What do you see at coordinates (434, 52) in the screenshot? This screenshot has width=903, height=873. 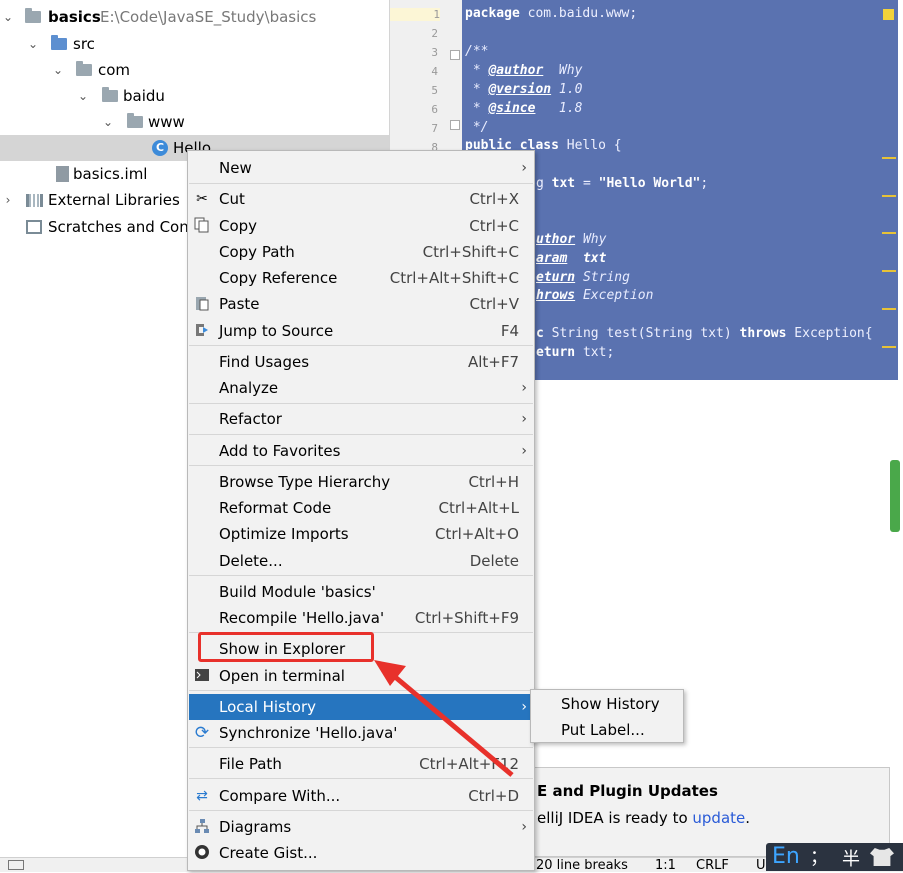 I see `line-number: 3` at bounding box center [434, 52].